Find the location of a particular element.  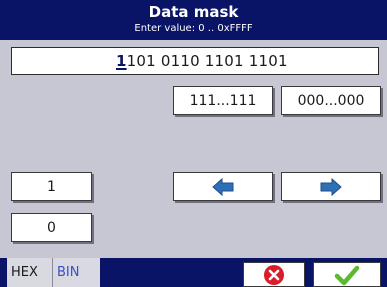

value-text: 1101 0110 1101 1101 is located at coordinates (202, 61).